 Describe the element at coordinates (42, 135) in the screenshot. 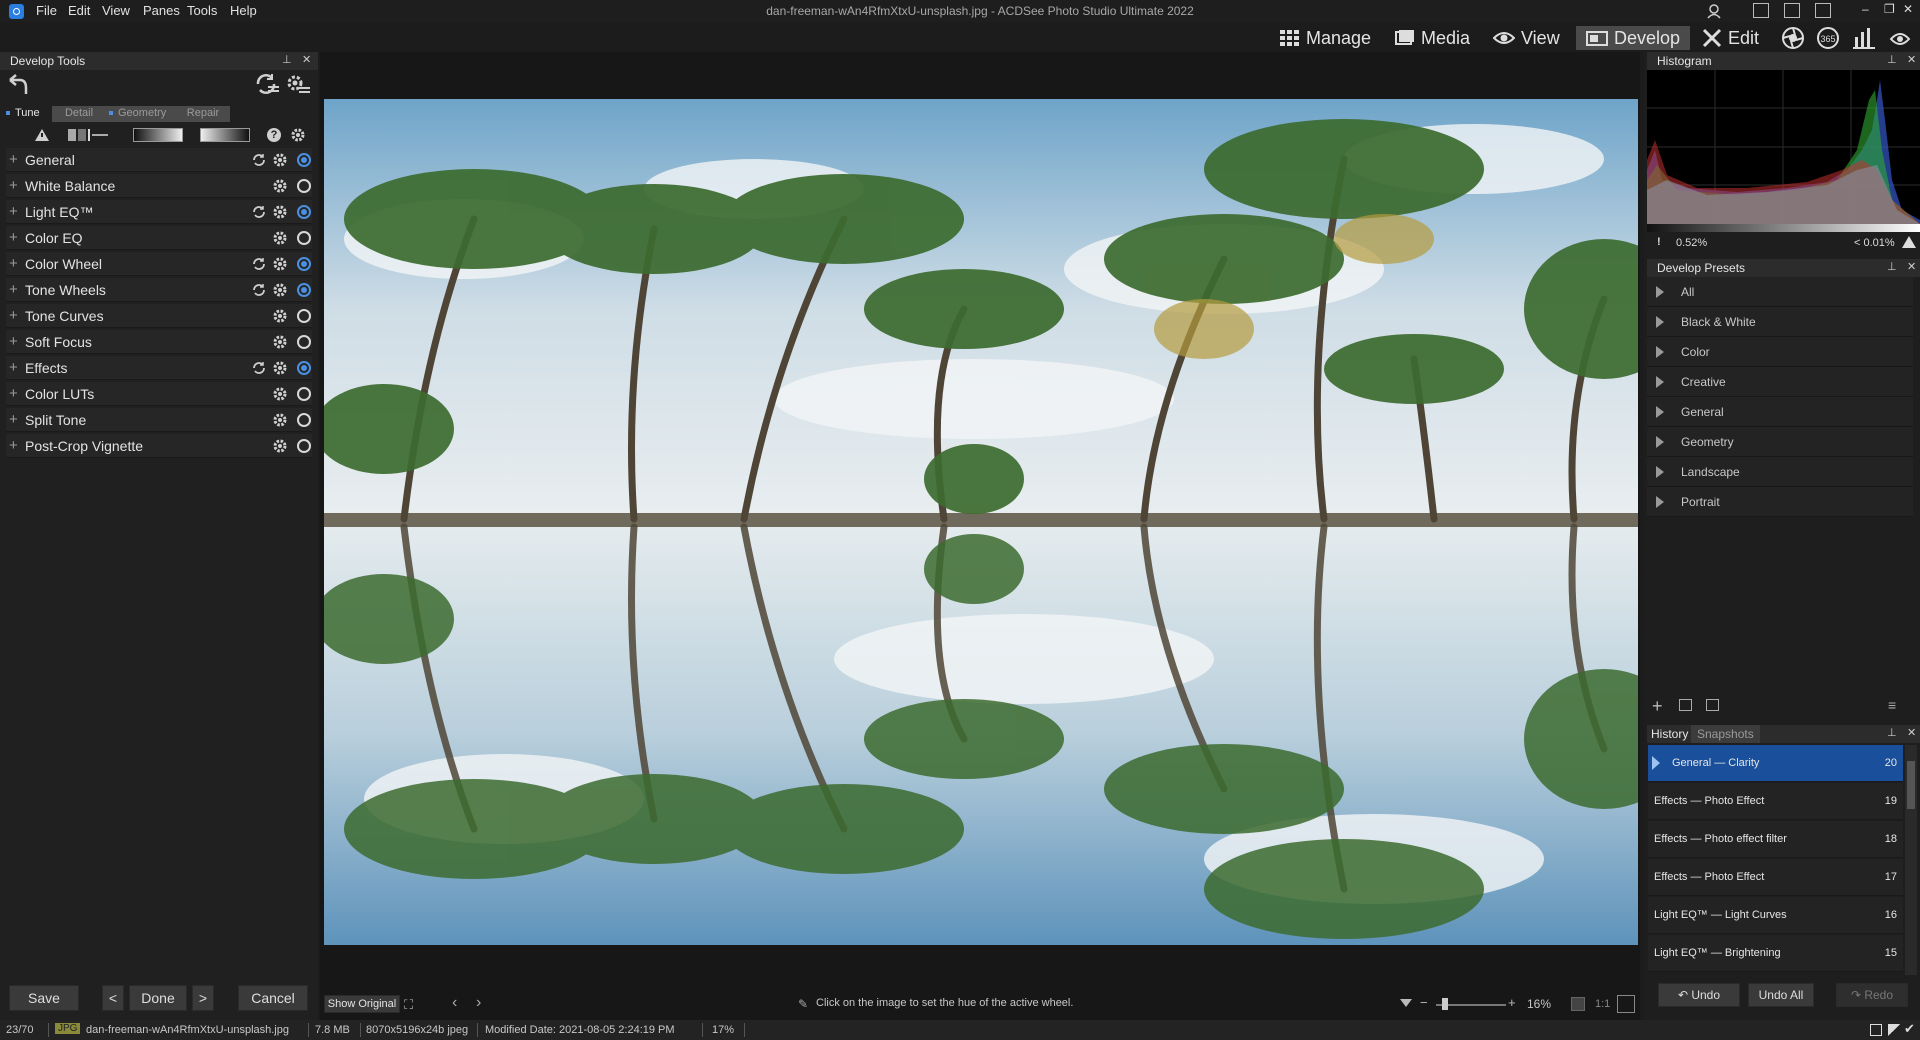

I see `warning-icon` at that location.